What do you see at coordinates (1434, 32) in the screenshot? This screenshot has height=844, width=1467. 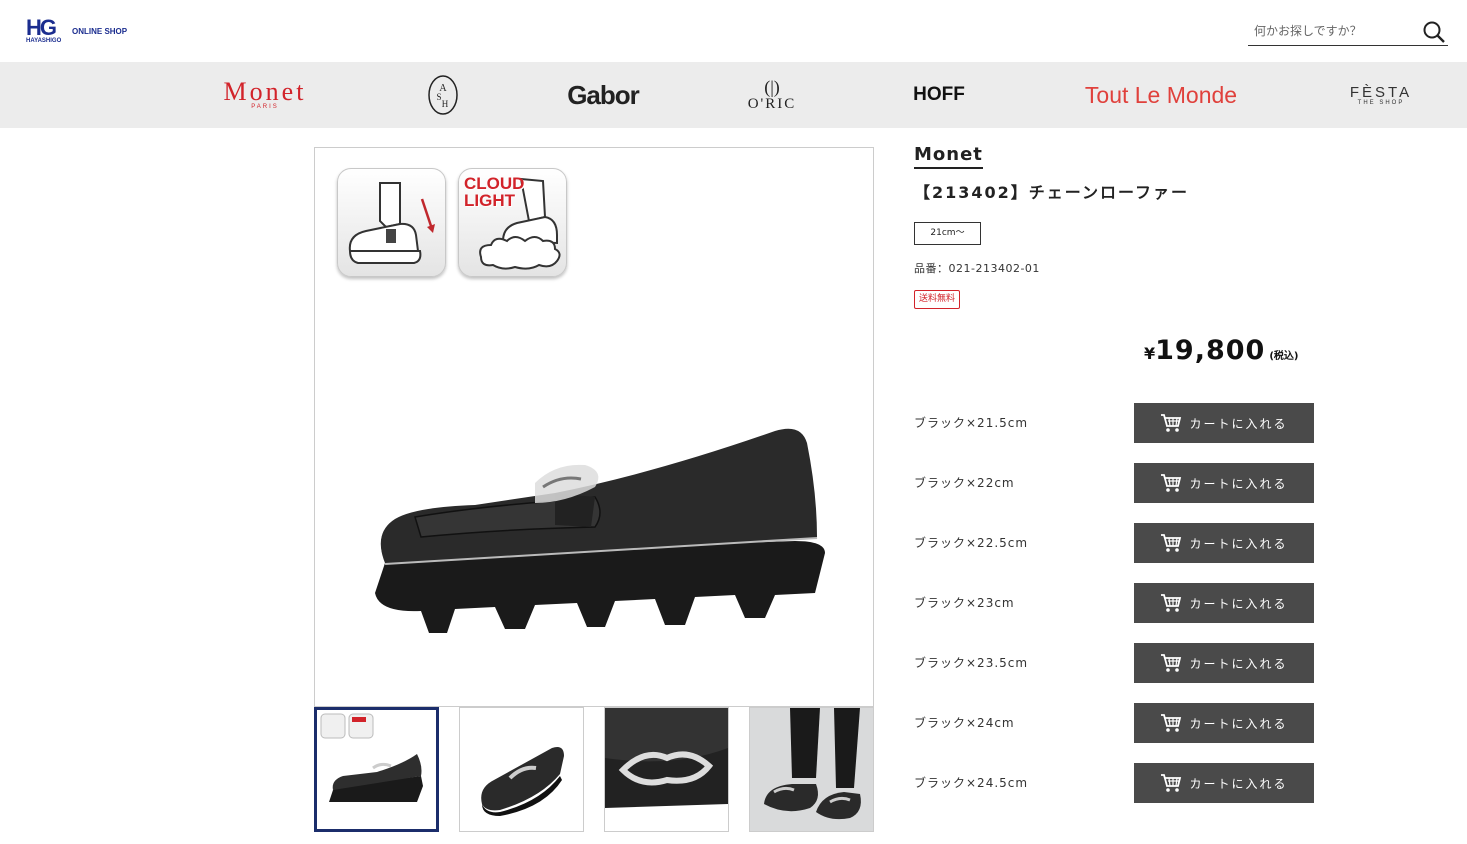 I see `search-icon` at bounding box center [1434, 32].